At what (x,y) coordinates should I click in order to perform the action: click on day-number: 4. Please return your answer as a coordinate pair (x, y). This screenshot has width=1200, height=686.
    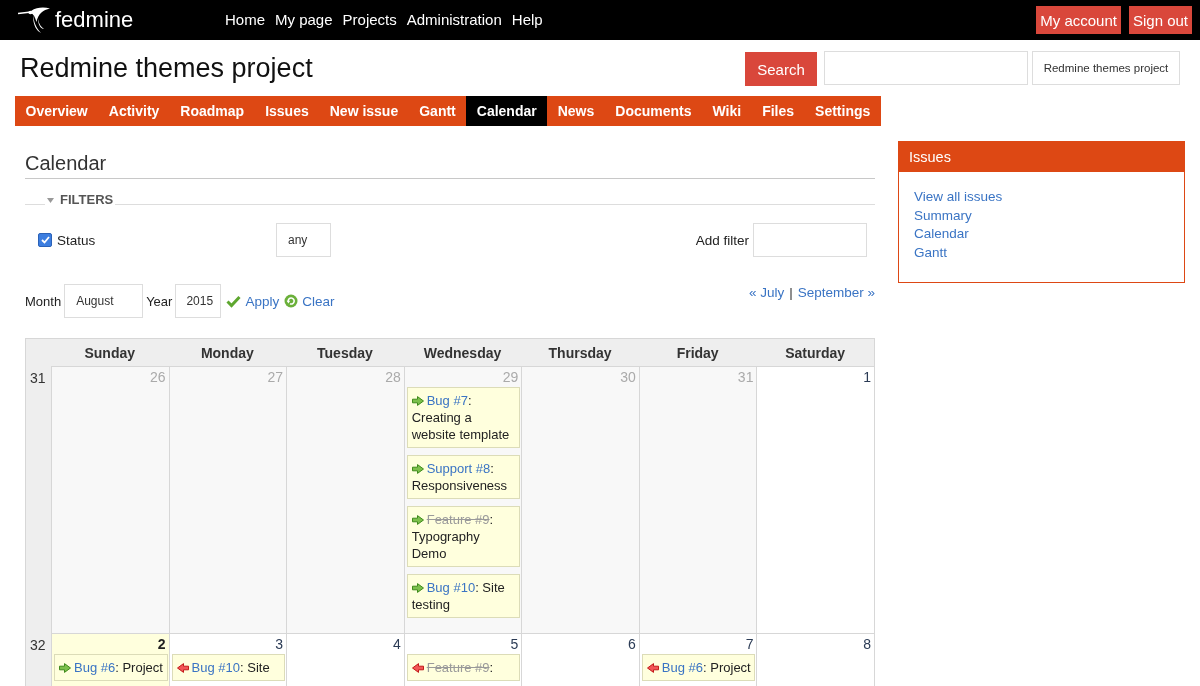
    Looking at the image, I should click on (396, 644).